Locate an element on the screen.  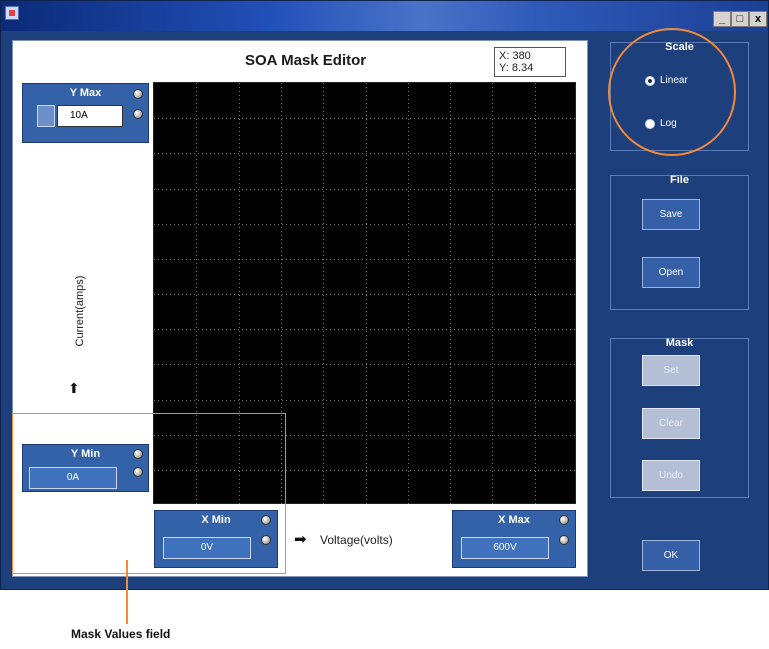
x-max-spin-up-icon is located at coordinates (564, 520).